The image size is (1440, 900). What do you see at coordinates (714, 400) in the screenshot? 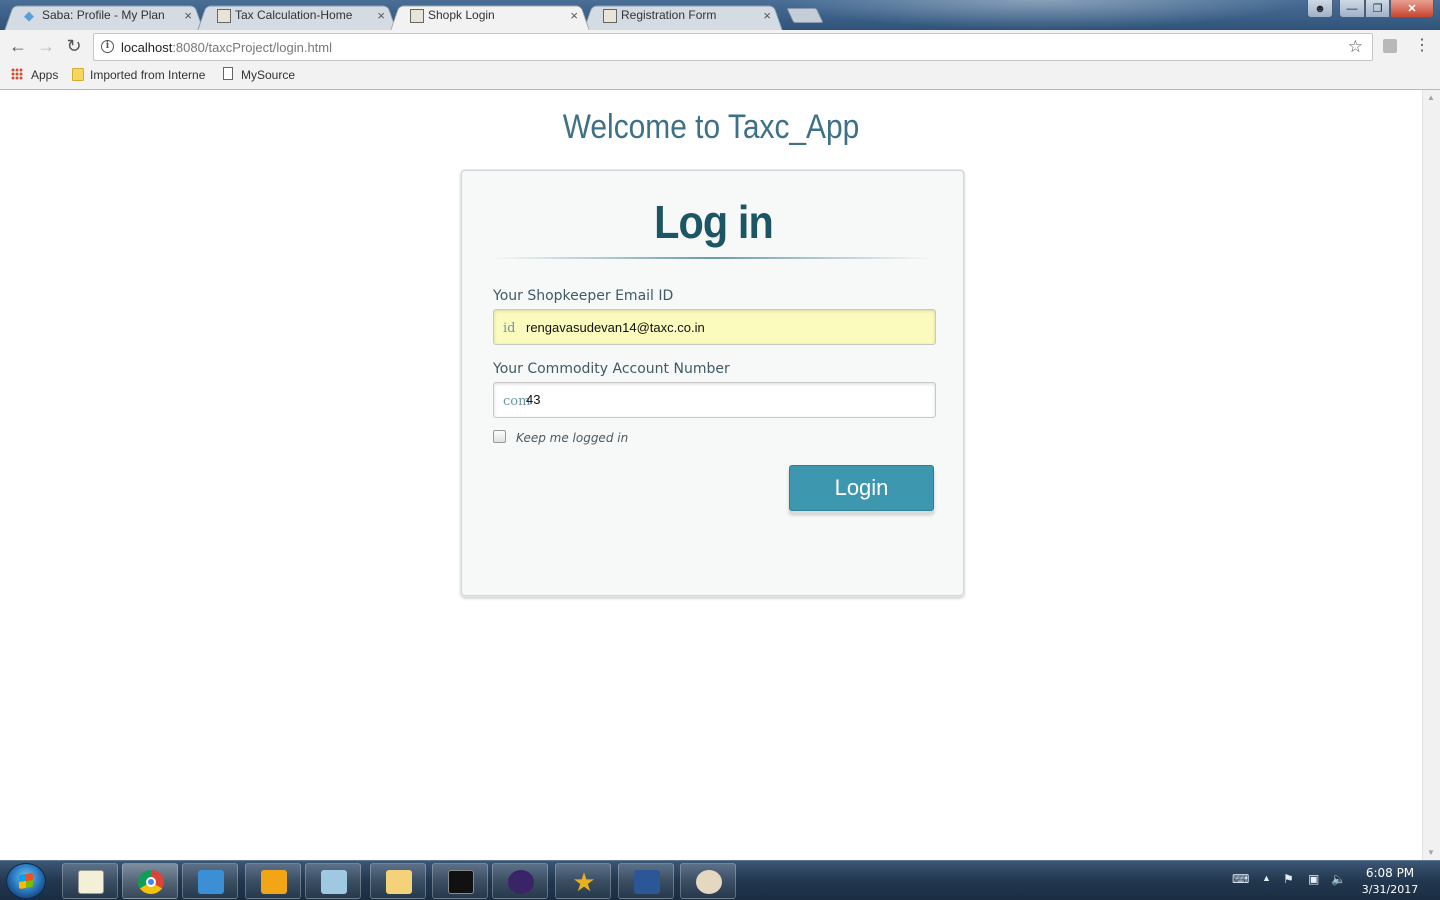
I see `account-number-field: com 43` at bounding box center [714, 400].